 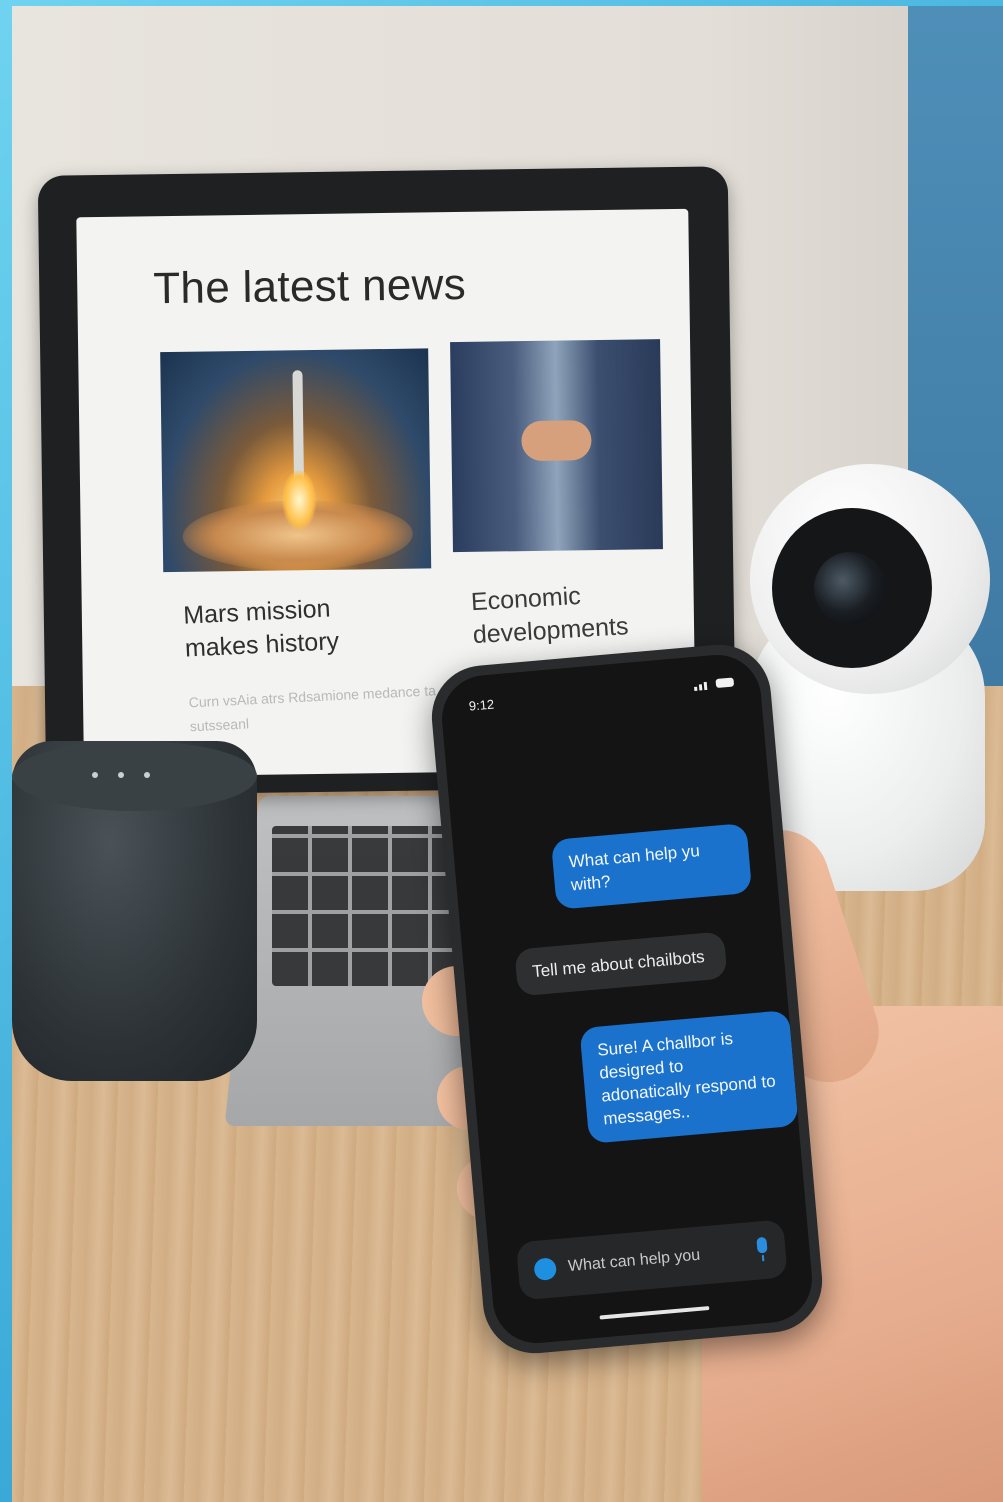 I want to click on message-bubble-incoming: Tell me about chailbots, so click(x=621, y=964).